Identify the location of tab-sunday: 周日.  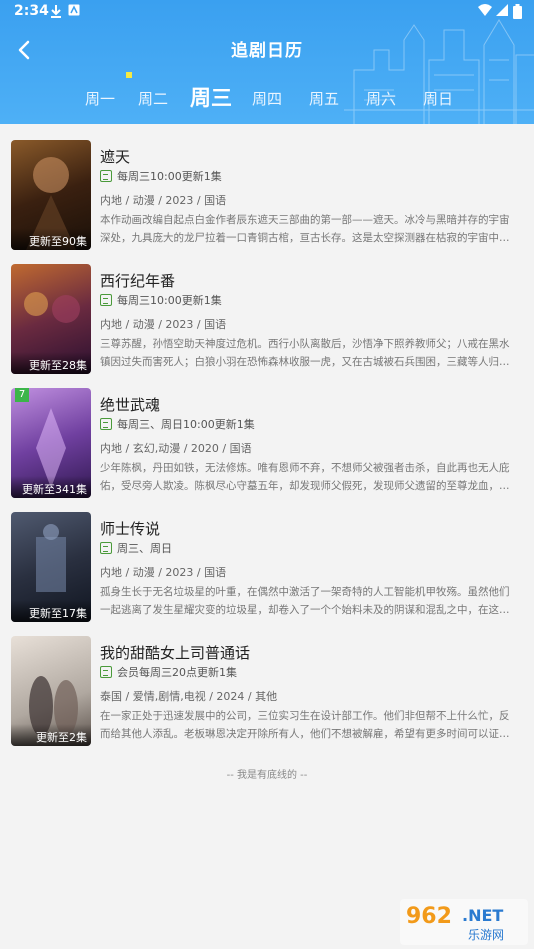
(438, 98).